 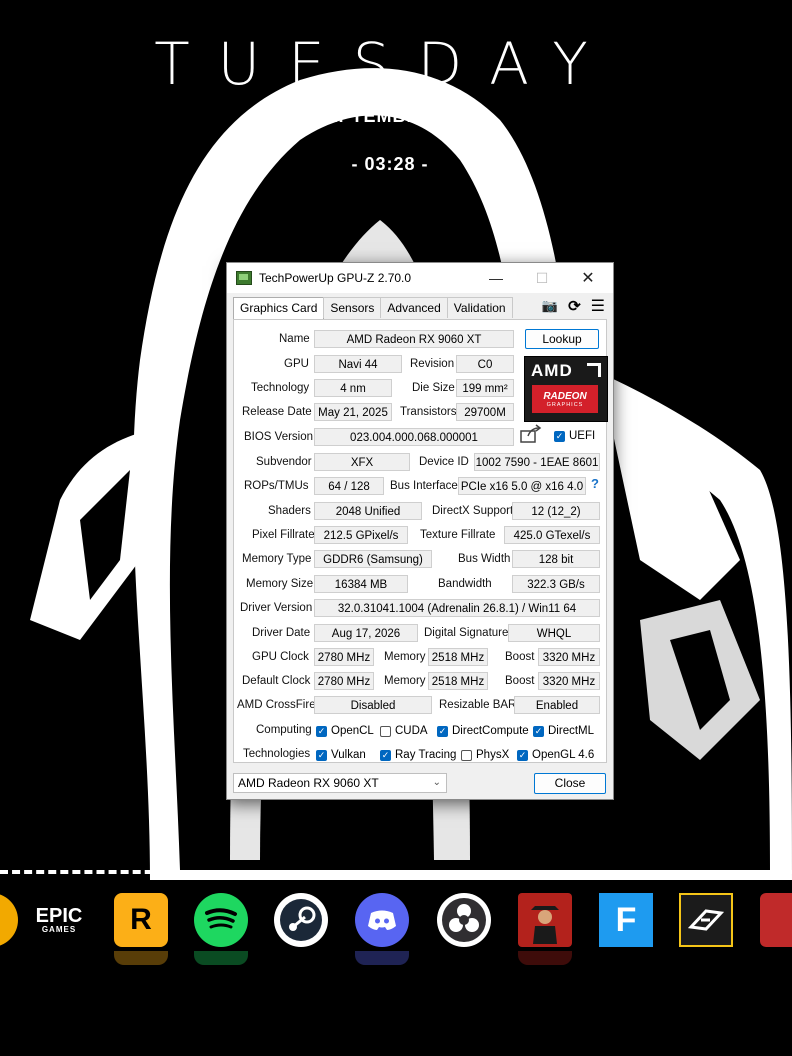 I want to click on toolbar: 📷 ⟳ ☰, so click(x=573, y=306).